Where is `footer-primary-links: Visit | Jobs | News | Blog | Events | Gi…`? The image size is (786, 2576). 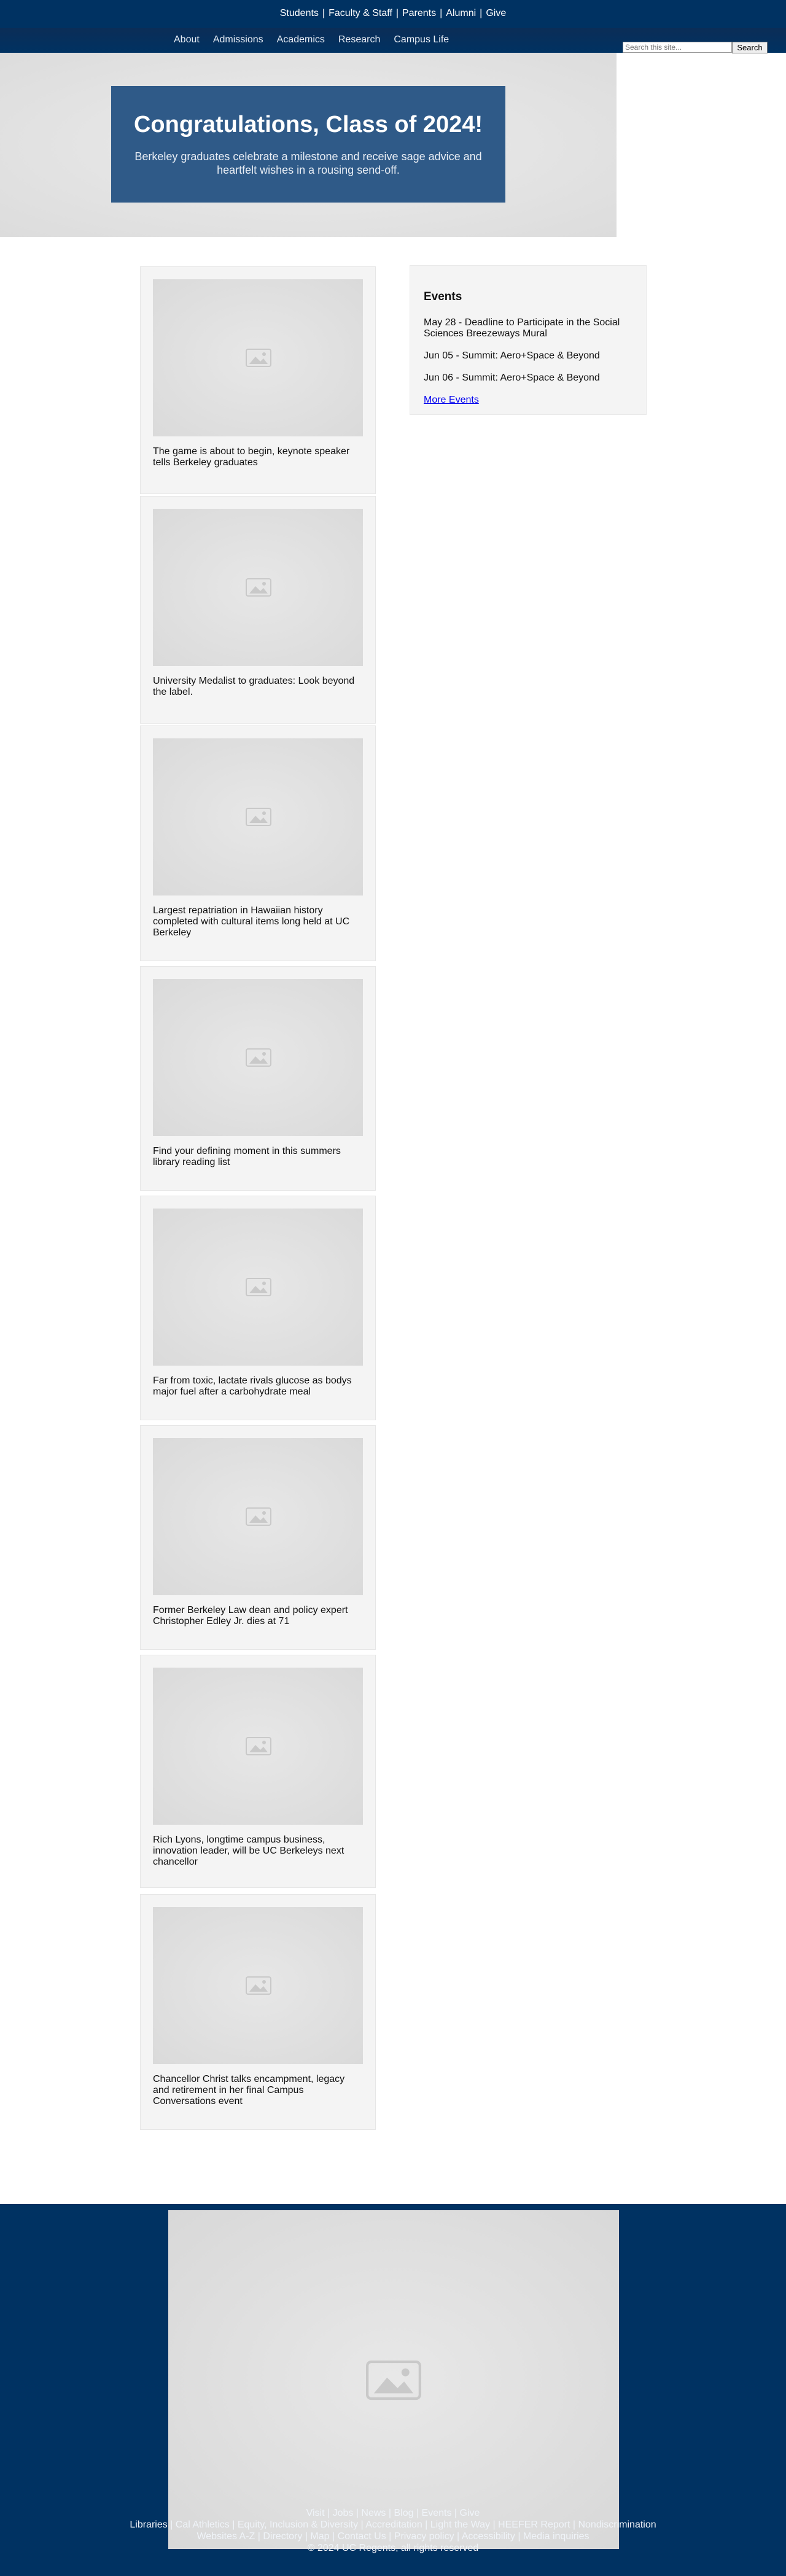 footer-primary-links: Visit | Jobs | News | Blog | Events | Gi… is located at coordinates (393, 2513).